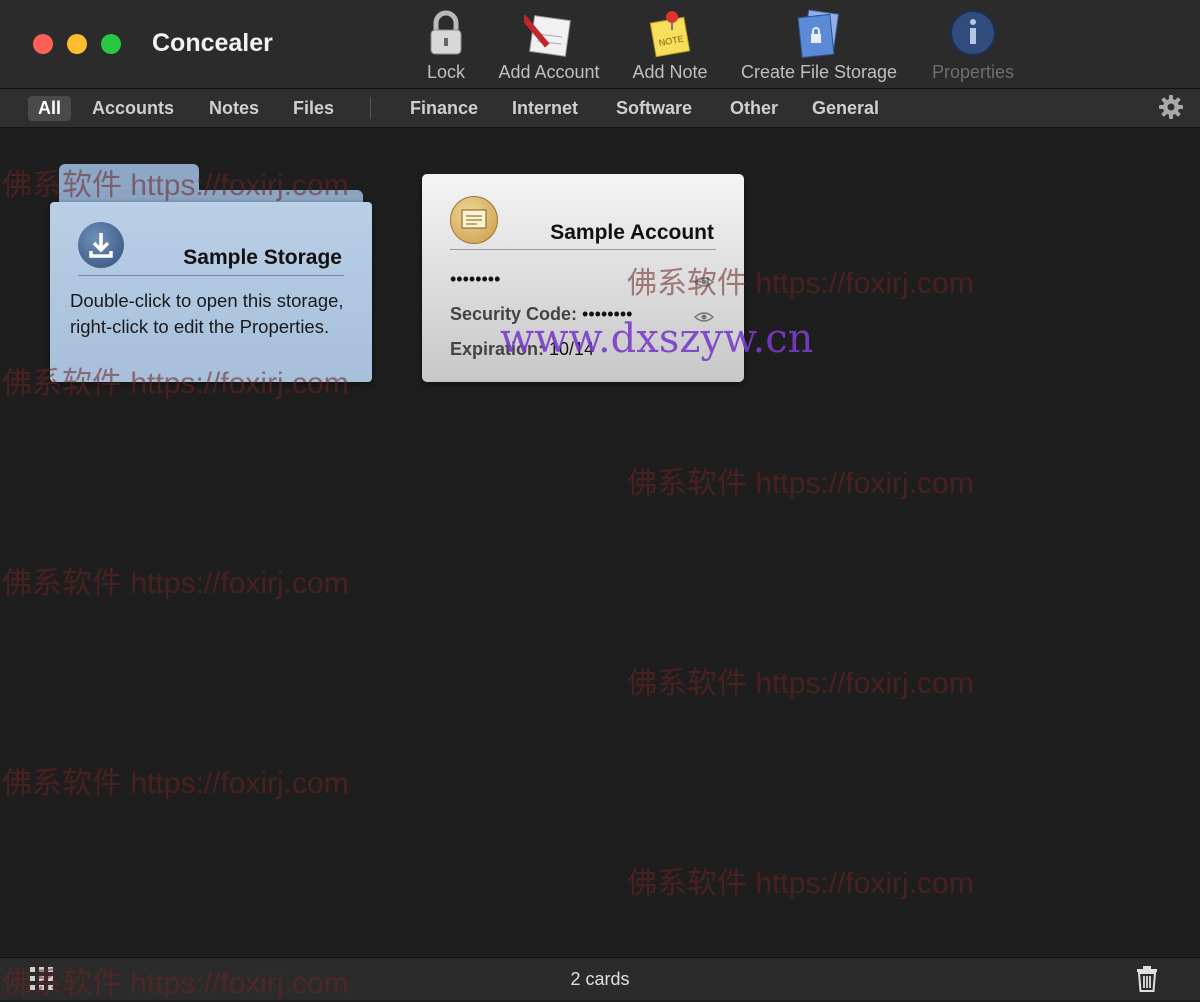 The height and width of the screenshot is (1002, 1200). Describe the element at coordinates (973, 33) in the screenshot. I see `properties-icon` at that location.